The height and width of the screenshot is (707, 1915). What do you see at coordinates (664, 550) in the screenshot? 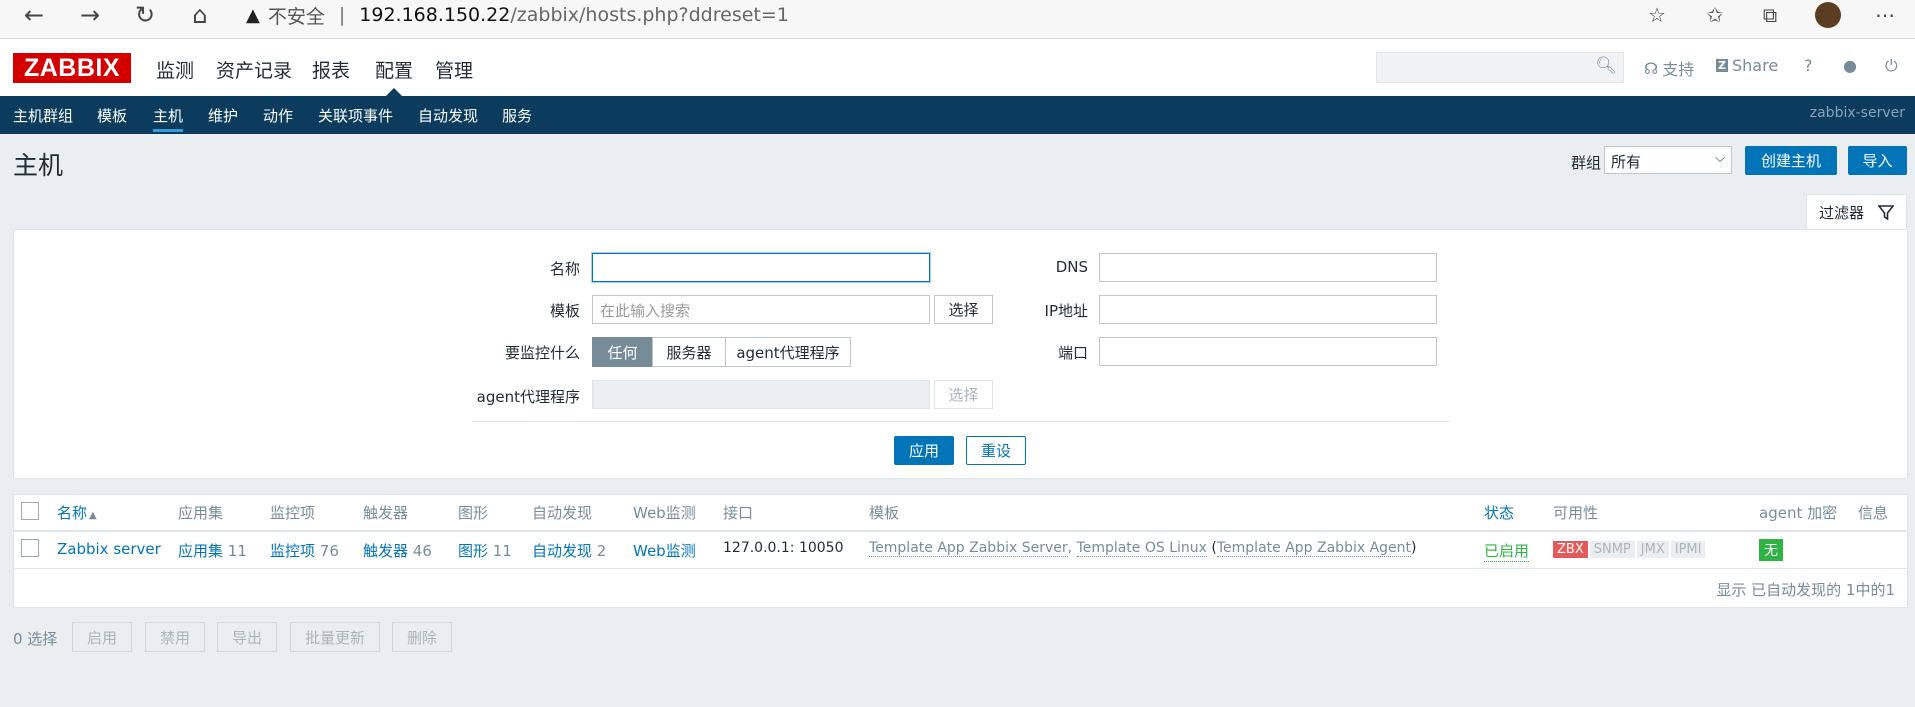
I see `web-link: Web监测` at bounding box center [664, 550].